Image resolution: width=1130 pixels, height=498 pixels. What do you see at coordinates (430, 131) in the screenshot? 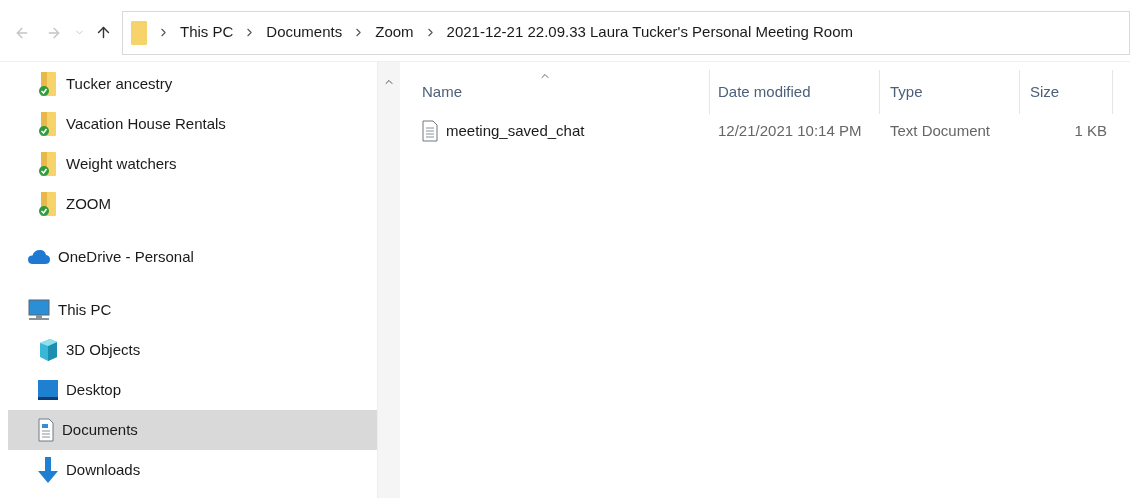
I see `text-file-icon` at bounding box center [430, 131].